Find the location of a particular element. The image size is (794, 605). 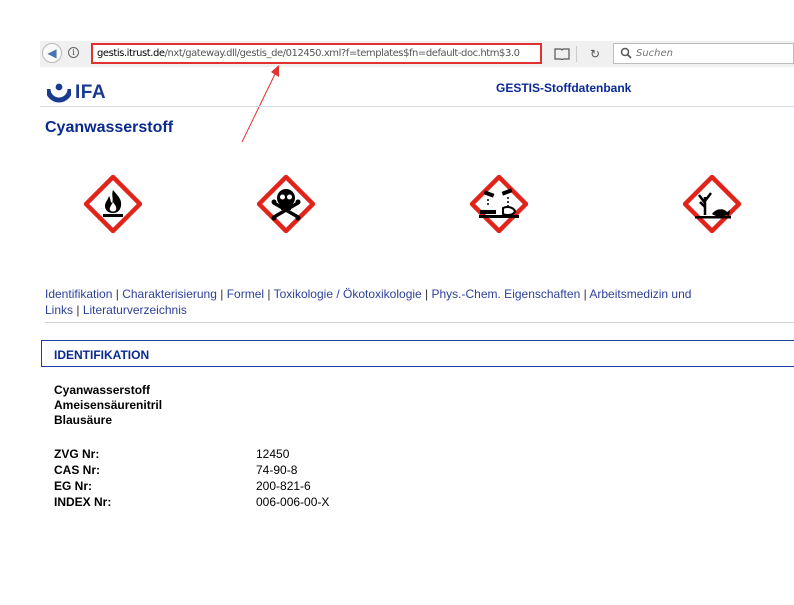

annotation-arrow is located at coordinates (260, 104).